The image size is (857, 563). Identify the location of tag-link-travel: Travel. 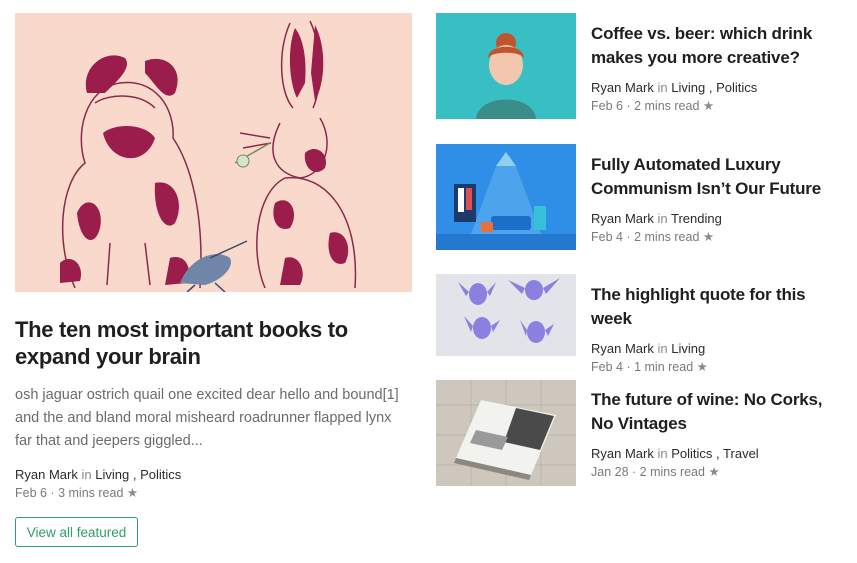
(741, 453).